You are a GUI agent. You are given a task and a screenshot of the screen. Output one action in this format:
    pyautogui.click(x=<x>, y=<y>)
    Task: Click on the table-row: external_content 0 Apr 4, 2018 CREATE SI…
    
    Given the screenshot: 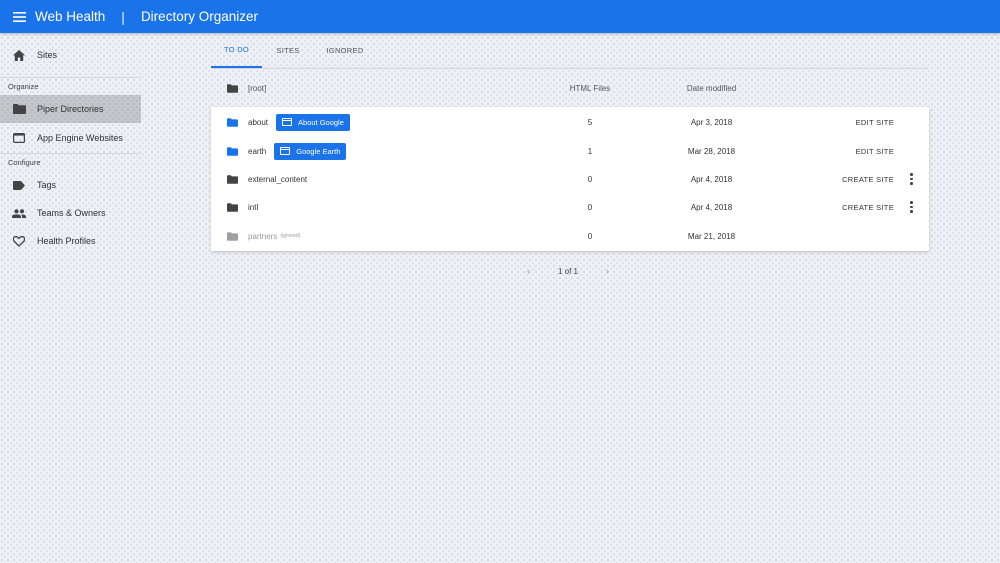 What is the action you would take?
    pyautogui.click(x=570, y=179)
    